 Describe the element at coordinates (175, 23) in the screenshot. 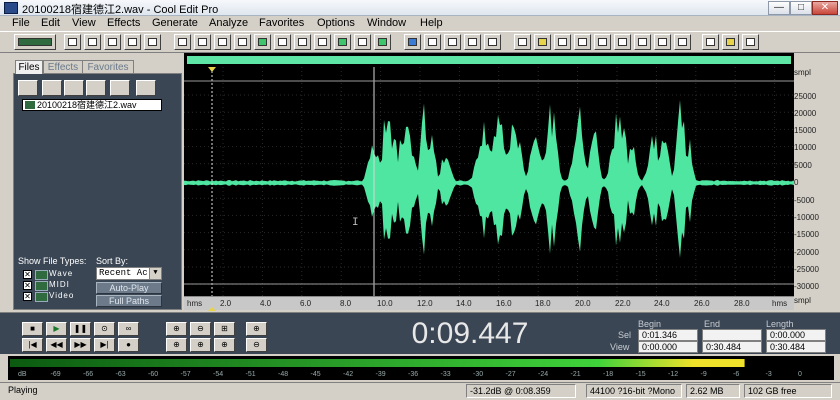

I see `menu-generate: Generate` at that location.